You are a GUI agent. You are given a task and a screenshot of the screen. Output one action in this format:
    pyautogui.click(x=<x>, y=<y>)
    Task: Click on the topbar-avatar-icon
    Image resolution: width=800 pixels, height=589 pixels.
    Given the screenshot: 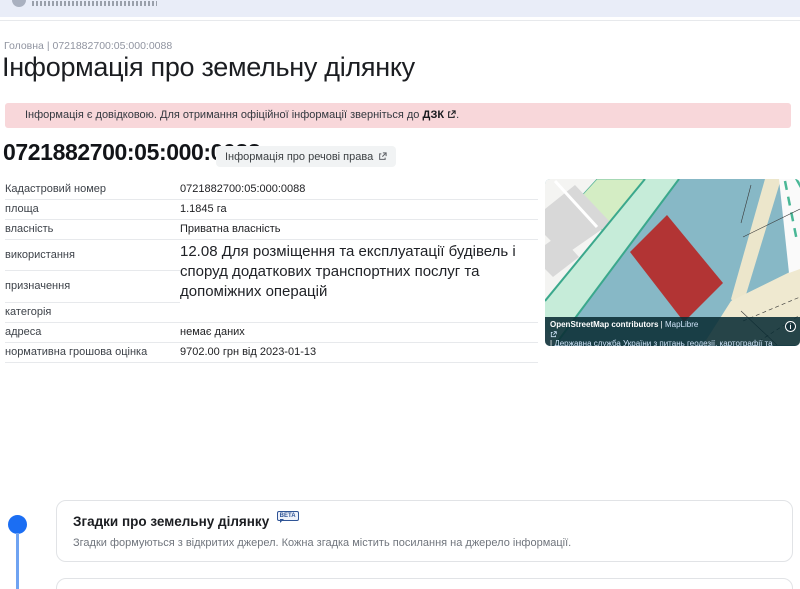 What is the action you would take?
    pyautogui.click(x=19, y=3)
    